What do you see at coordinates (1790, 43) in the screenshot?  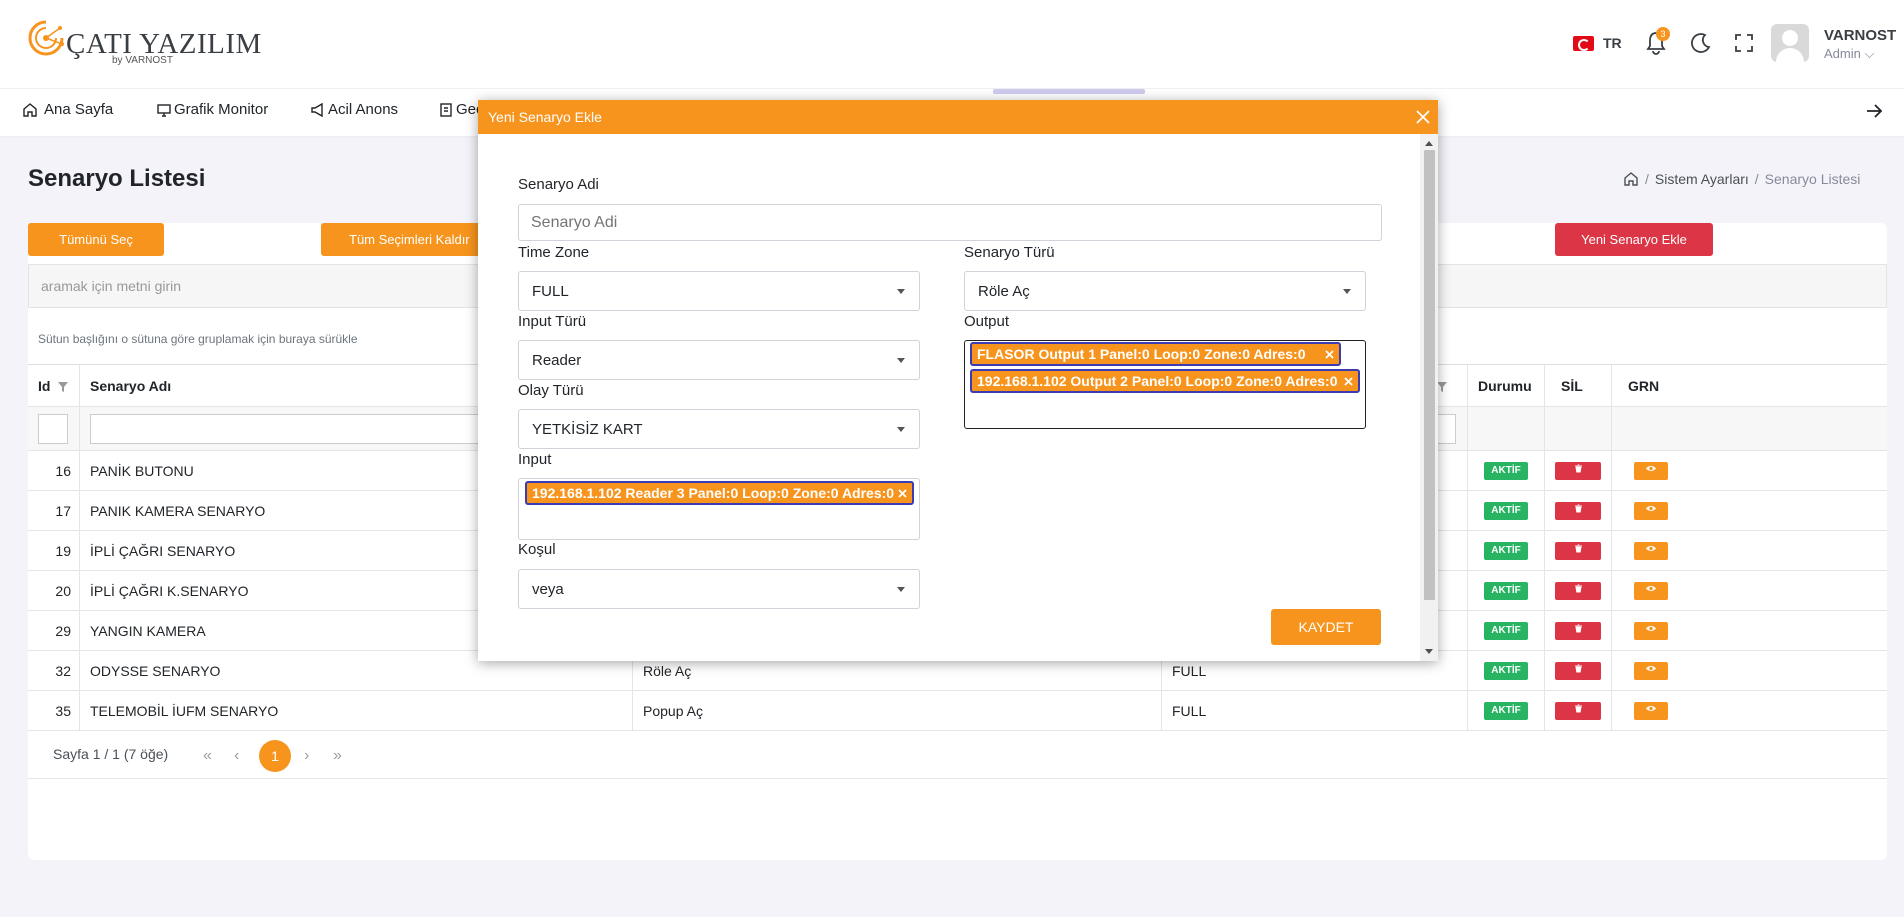 I see `avatar` at bounding box center [1790, 43].